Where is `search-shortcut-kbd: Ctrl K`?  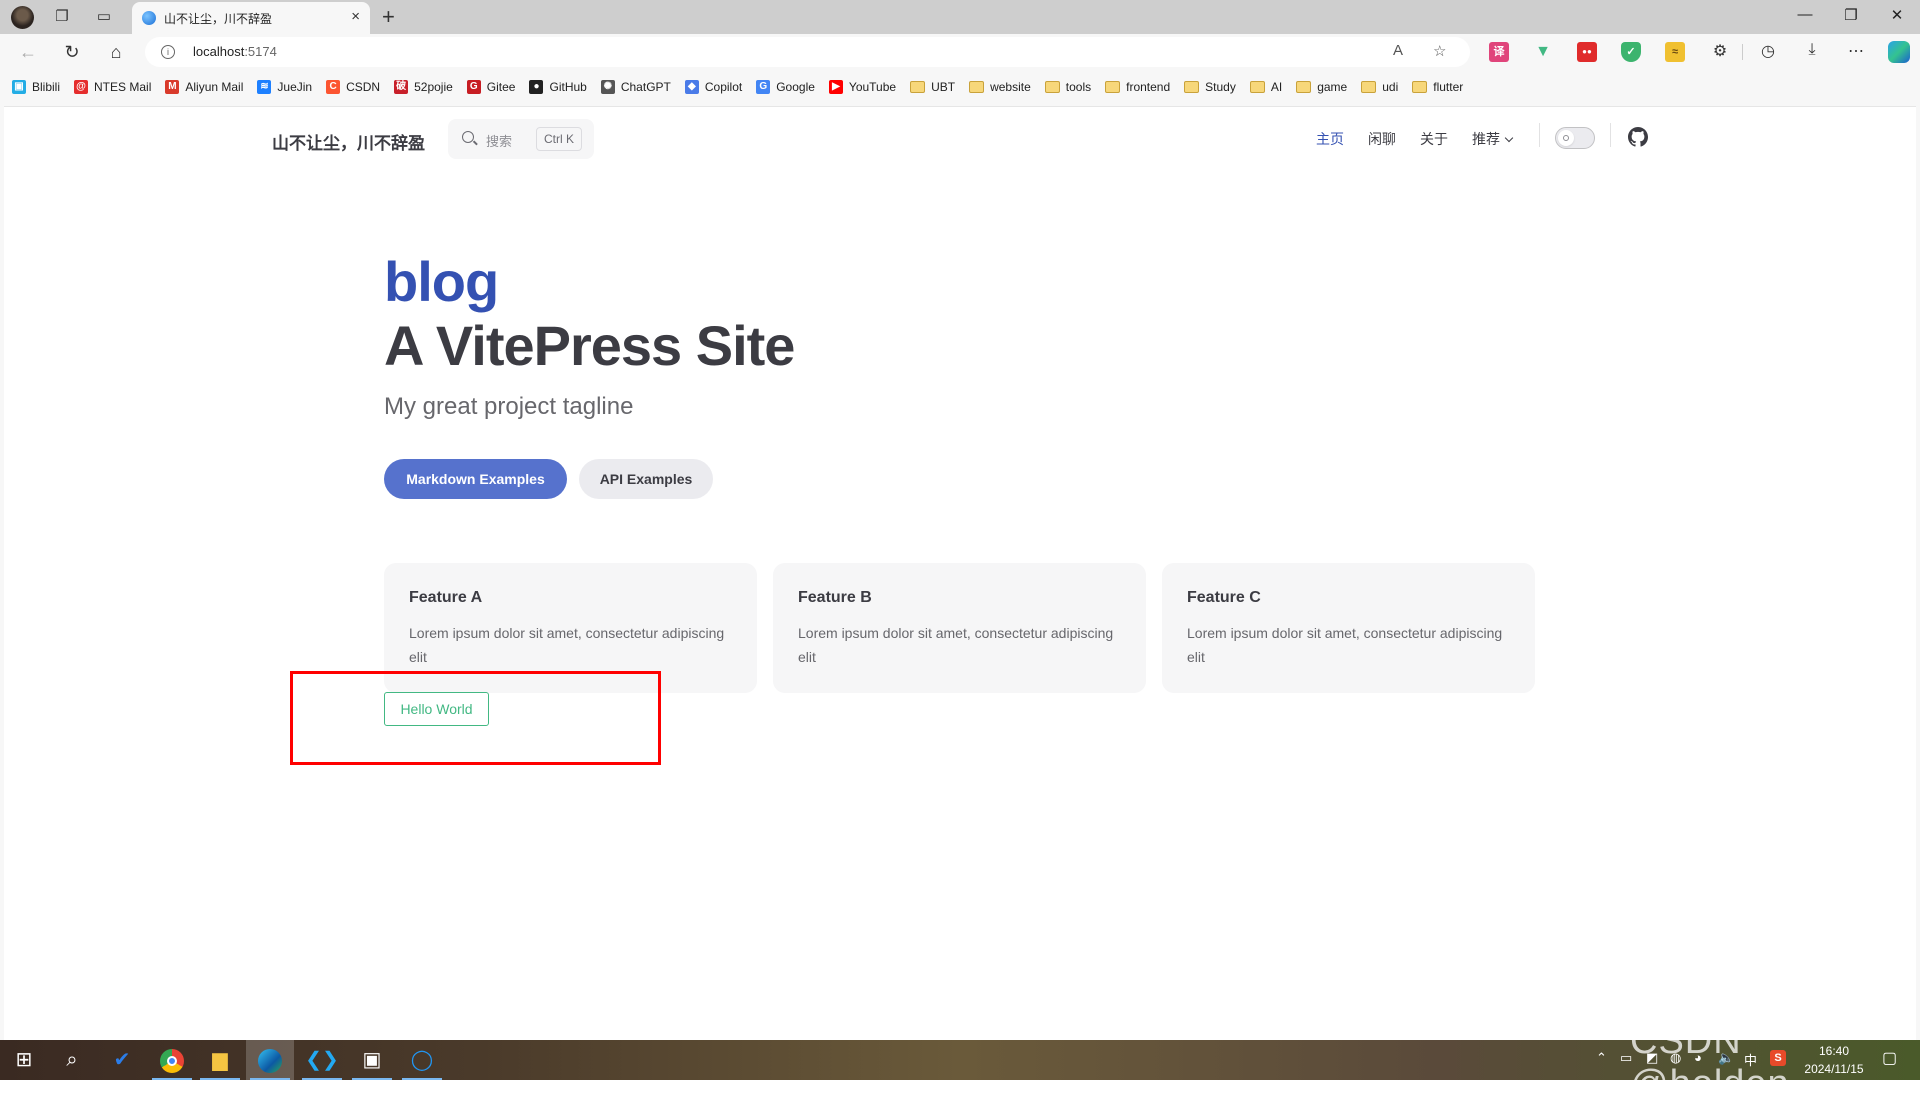
search-shortcut-kbd: Ctrl K is located at coordinates (559, 139).